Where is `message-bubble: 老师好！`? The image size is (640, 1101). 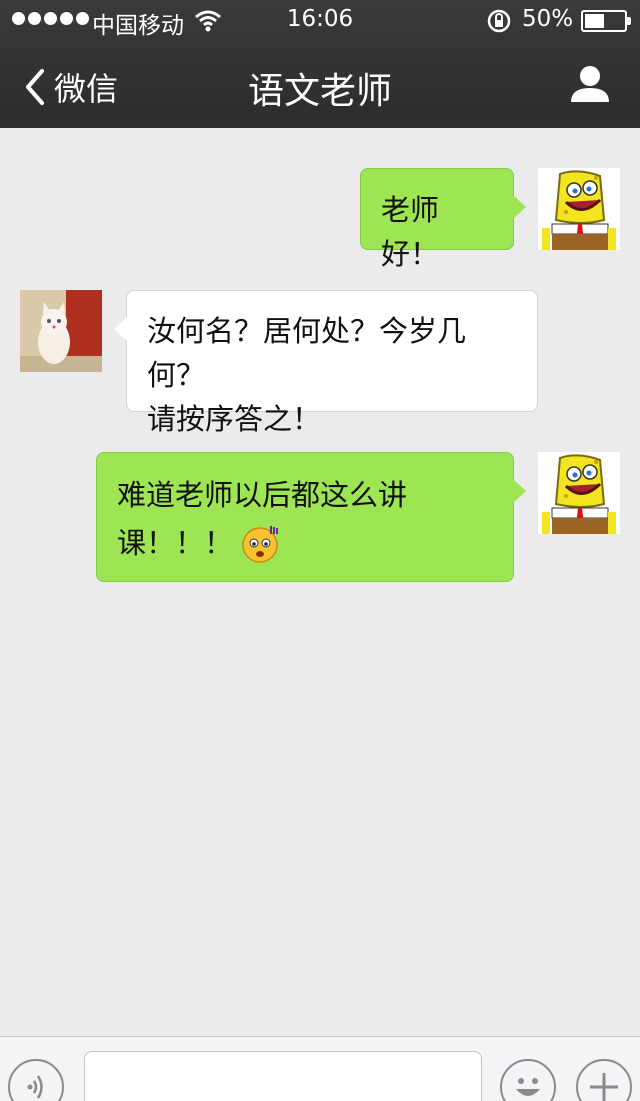 message-bubble: 老师好！ is located at coordinates (443, 219).